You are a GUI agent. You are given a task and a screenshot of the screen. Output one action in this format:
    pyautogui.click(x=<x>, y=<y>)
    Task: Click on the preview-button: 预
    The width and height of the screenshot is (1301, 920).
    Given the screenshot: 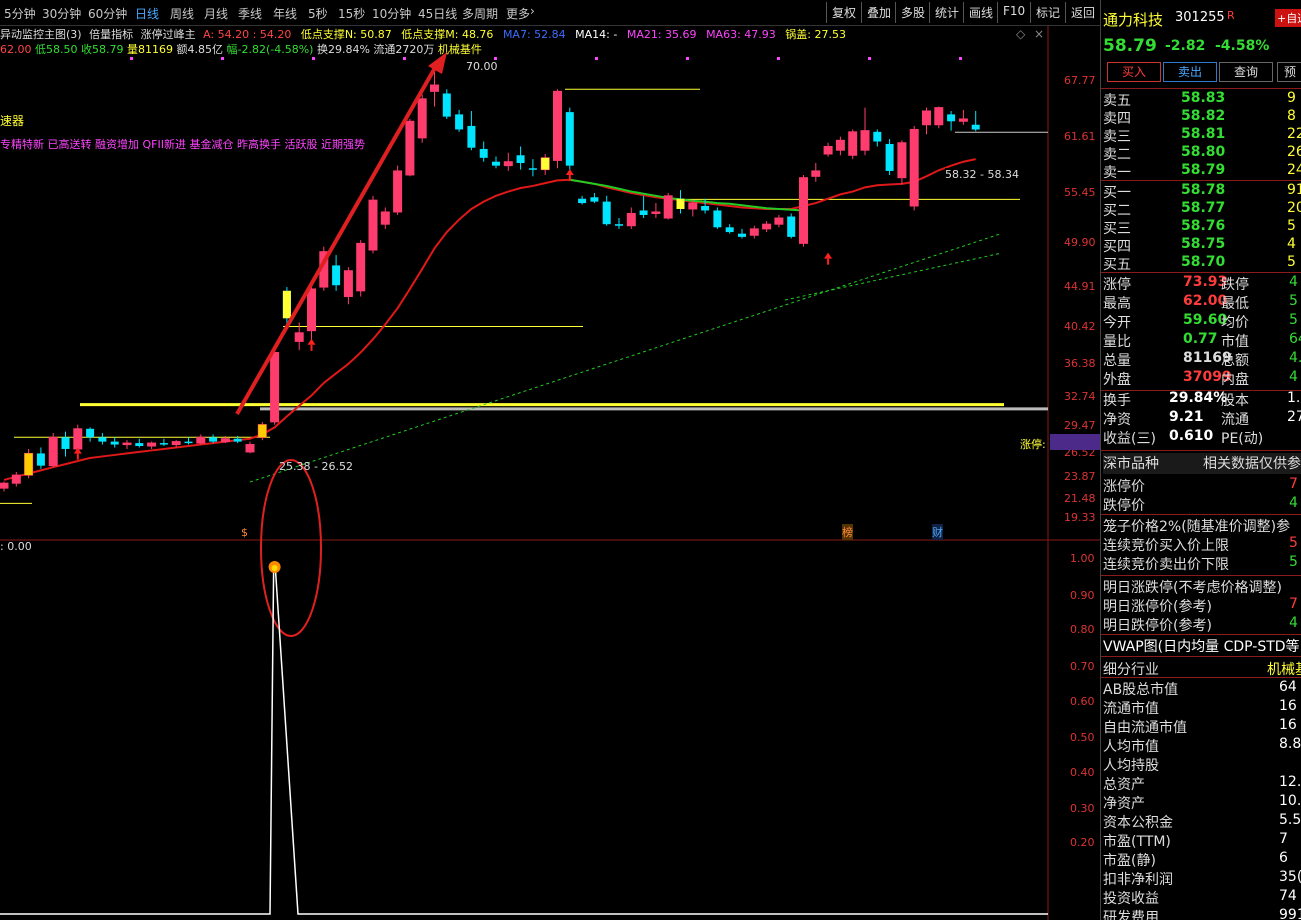 What is the action you would take?
    pyautogui.click(x=1289, y=72)
    